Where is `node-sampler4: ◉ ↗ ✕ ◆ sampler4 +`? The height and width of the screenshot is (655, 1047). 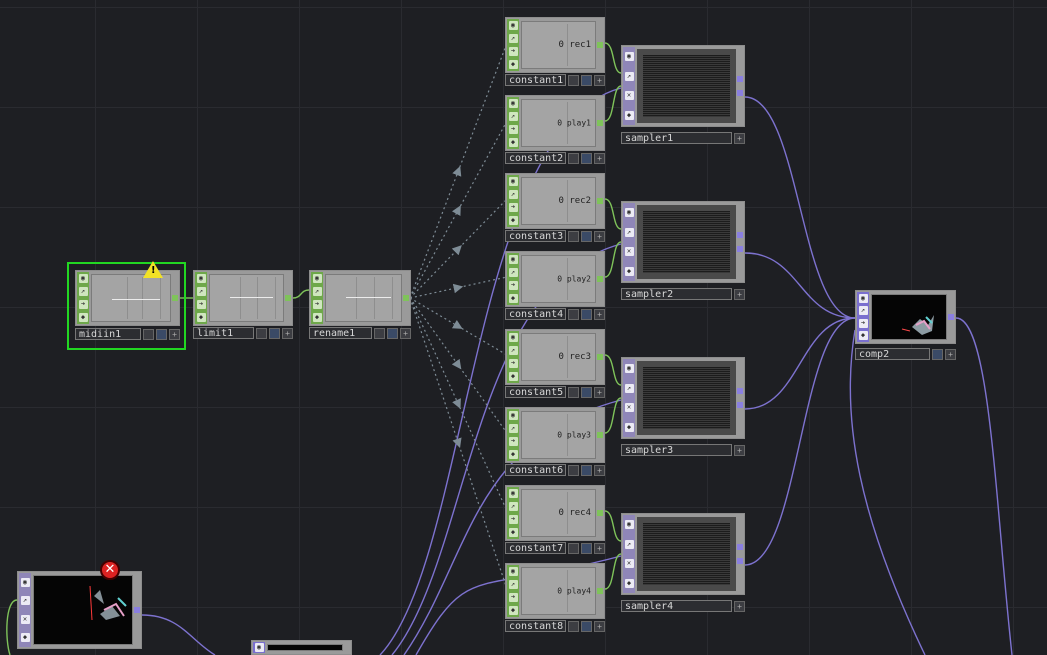 node-sampler4: ◉ ↗ ✕ ◆ sampler4 + is located at coordinates (683, 563).